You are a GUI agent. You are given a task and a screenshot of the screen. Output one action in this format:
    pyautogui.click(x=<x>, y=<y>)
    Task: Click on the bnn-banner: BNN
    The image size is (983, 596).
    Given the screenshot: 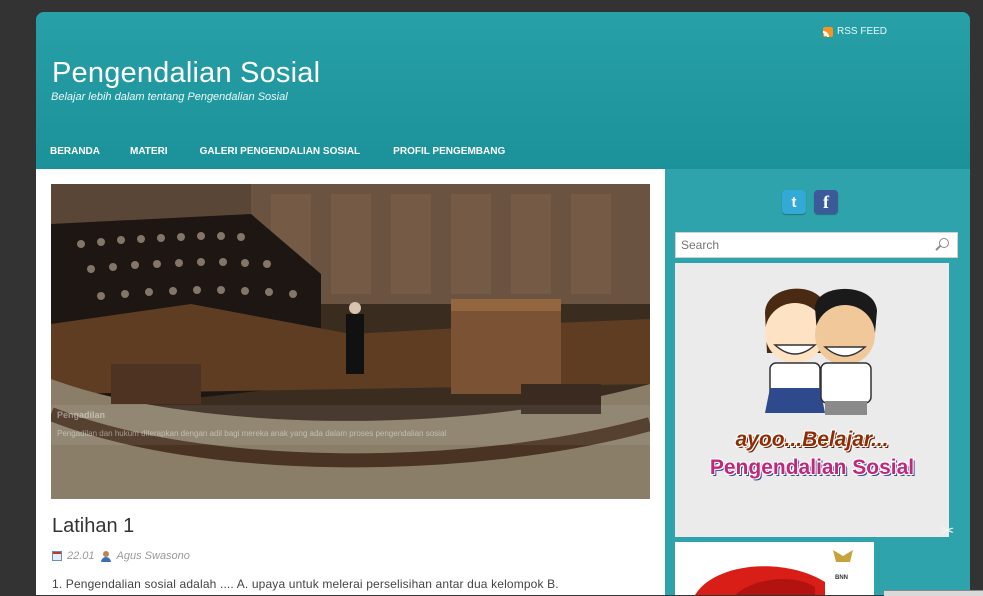 What is the action you would take?
    pyautogui.click(x=774, y=568)
    